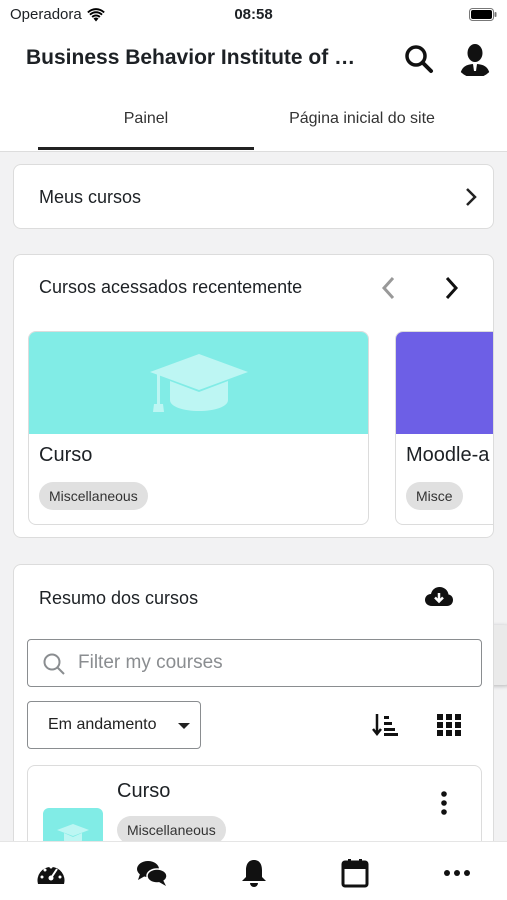  I want to click on course-overview-heading: Resumo dos cursos, so click(119, 598).